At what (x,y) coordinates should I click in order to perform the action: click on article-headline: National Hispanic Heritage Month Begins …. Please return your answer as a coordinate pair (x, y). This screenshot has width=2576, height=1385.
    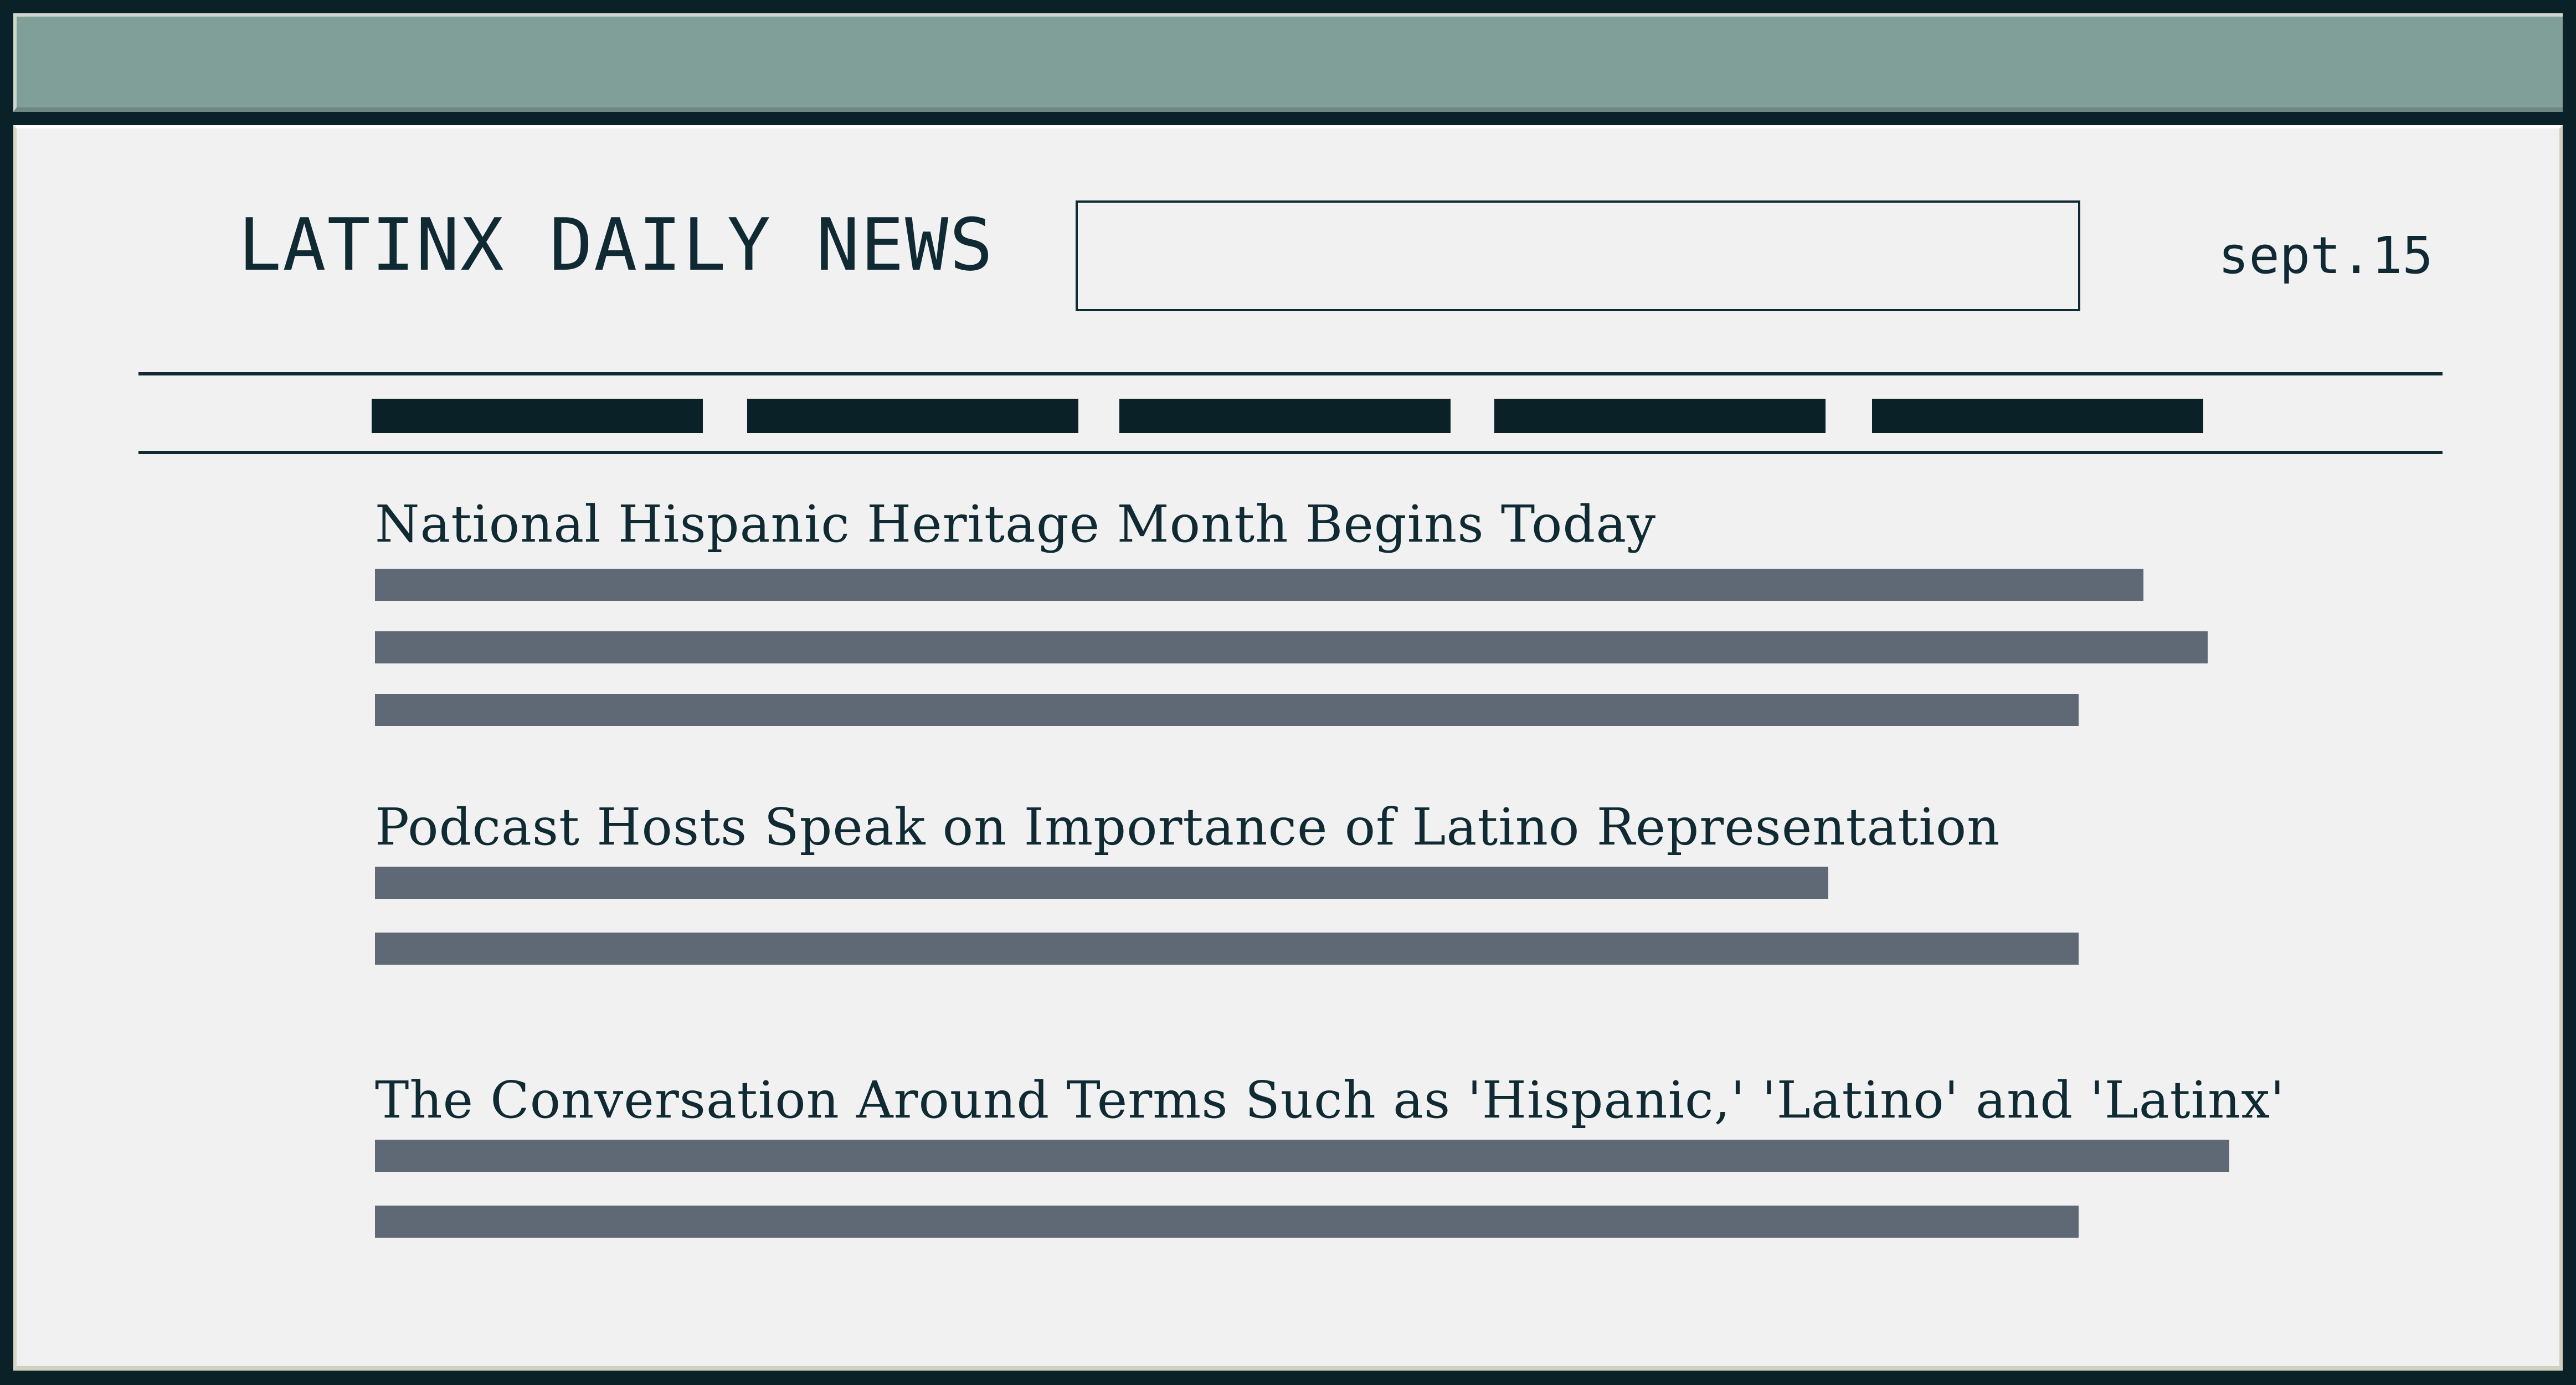
    Looking at the image, I should click on (1015, 524).